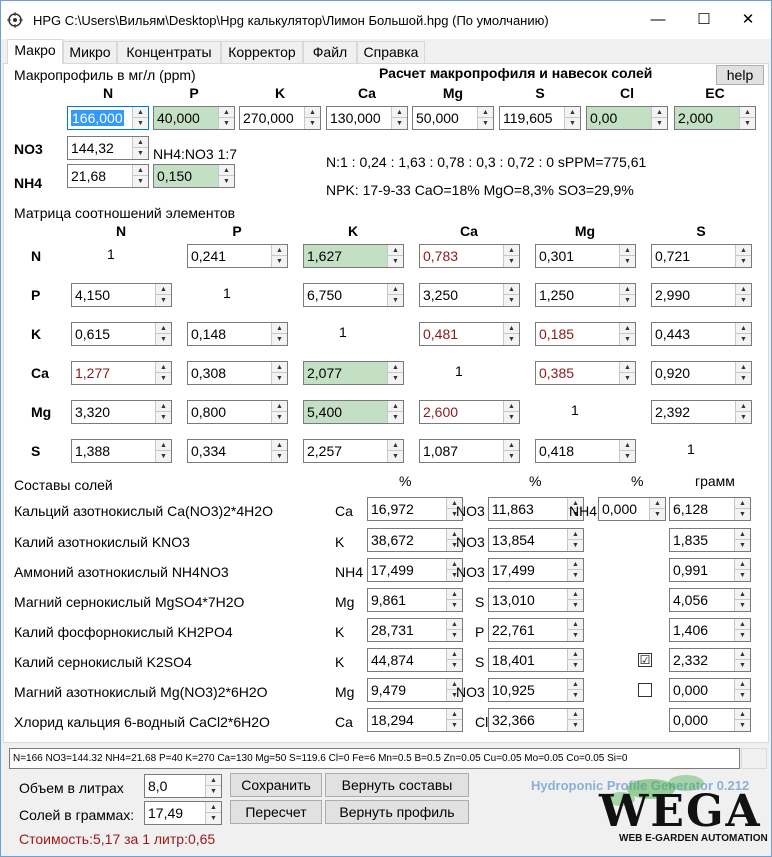 The image size is (772, 857). I want to click on matrix-cell-ca-mg: 0,385 ▲ ▼, so click(585, 373).